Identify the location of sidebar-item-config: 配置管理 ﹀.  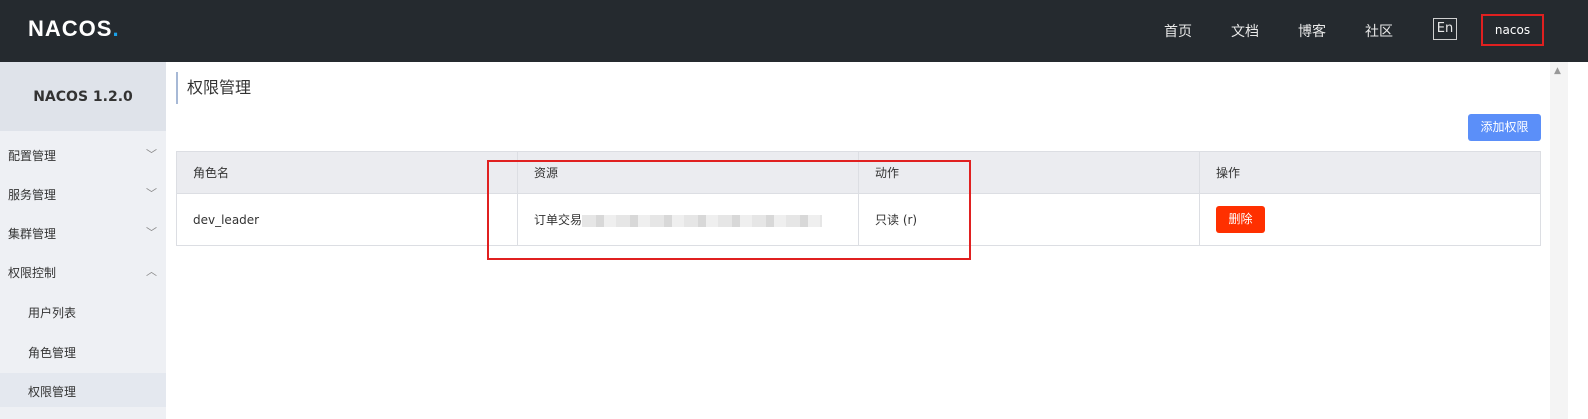
(83, 154).